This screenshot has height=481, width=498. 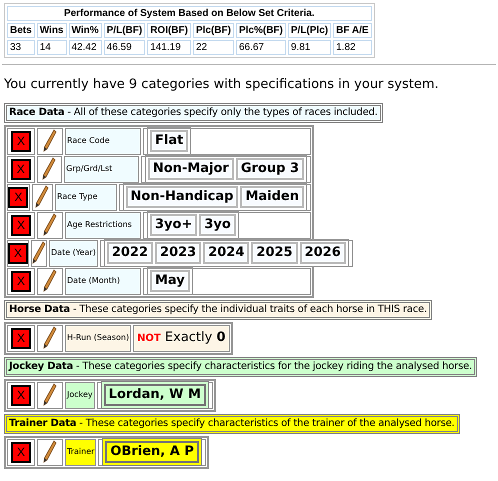 What do you see at coordinates (152, 452) in the screenshot?
I see `value-tag: OBrien, A P` at bounding box center [152, 452].